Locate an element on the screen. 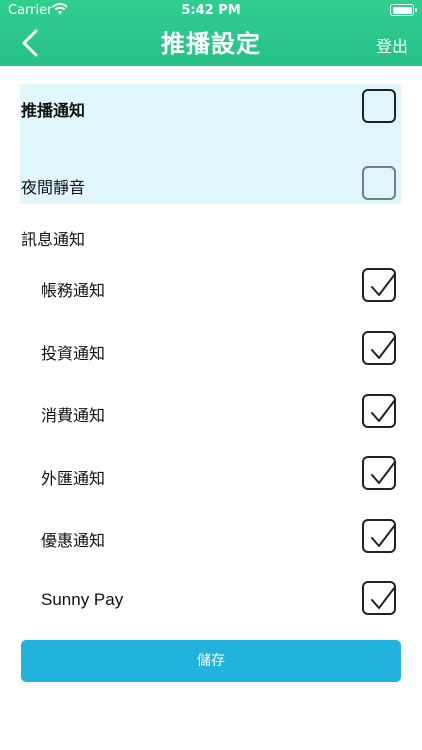  status-bar: Carrier 5:42 PM is located at coordinates (211, 11).